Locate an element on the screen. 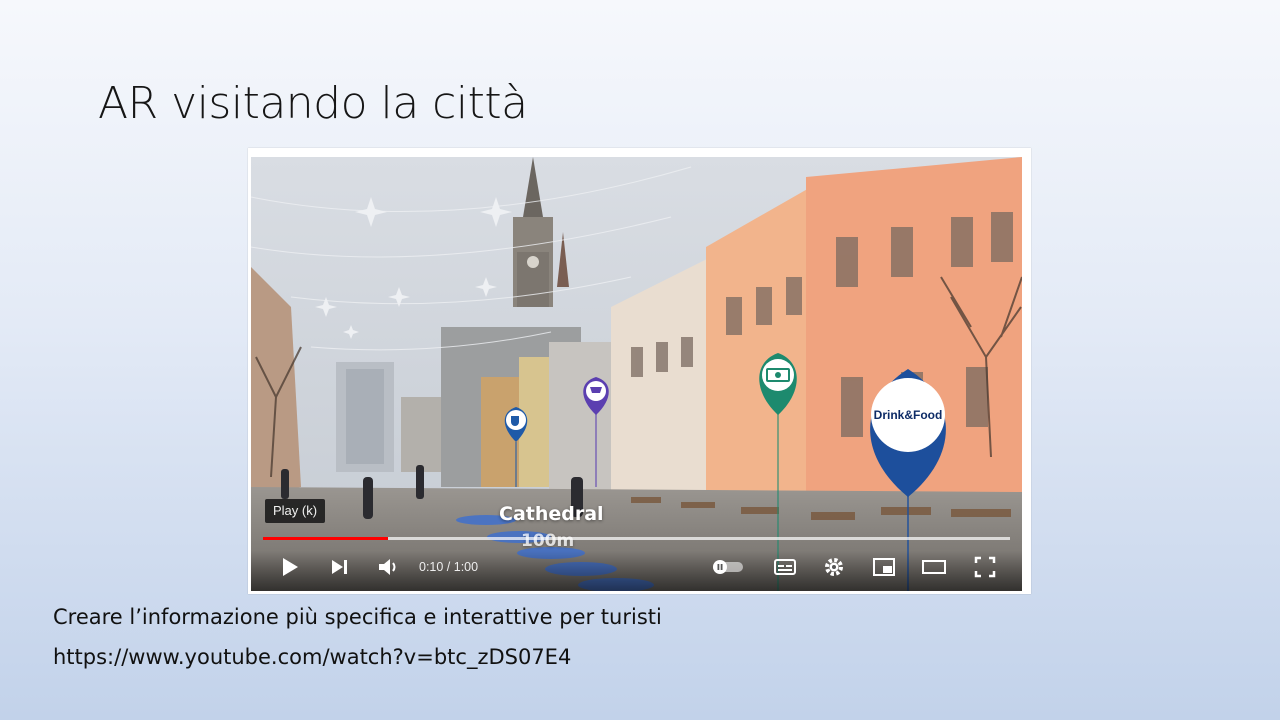 This screenshot has height=720, width=1280. miniplayer-icon is located at coordinates (884, 567).